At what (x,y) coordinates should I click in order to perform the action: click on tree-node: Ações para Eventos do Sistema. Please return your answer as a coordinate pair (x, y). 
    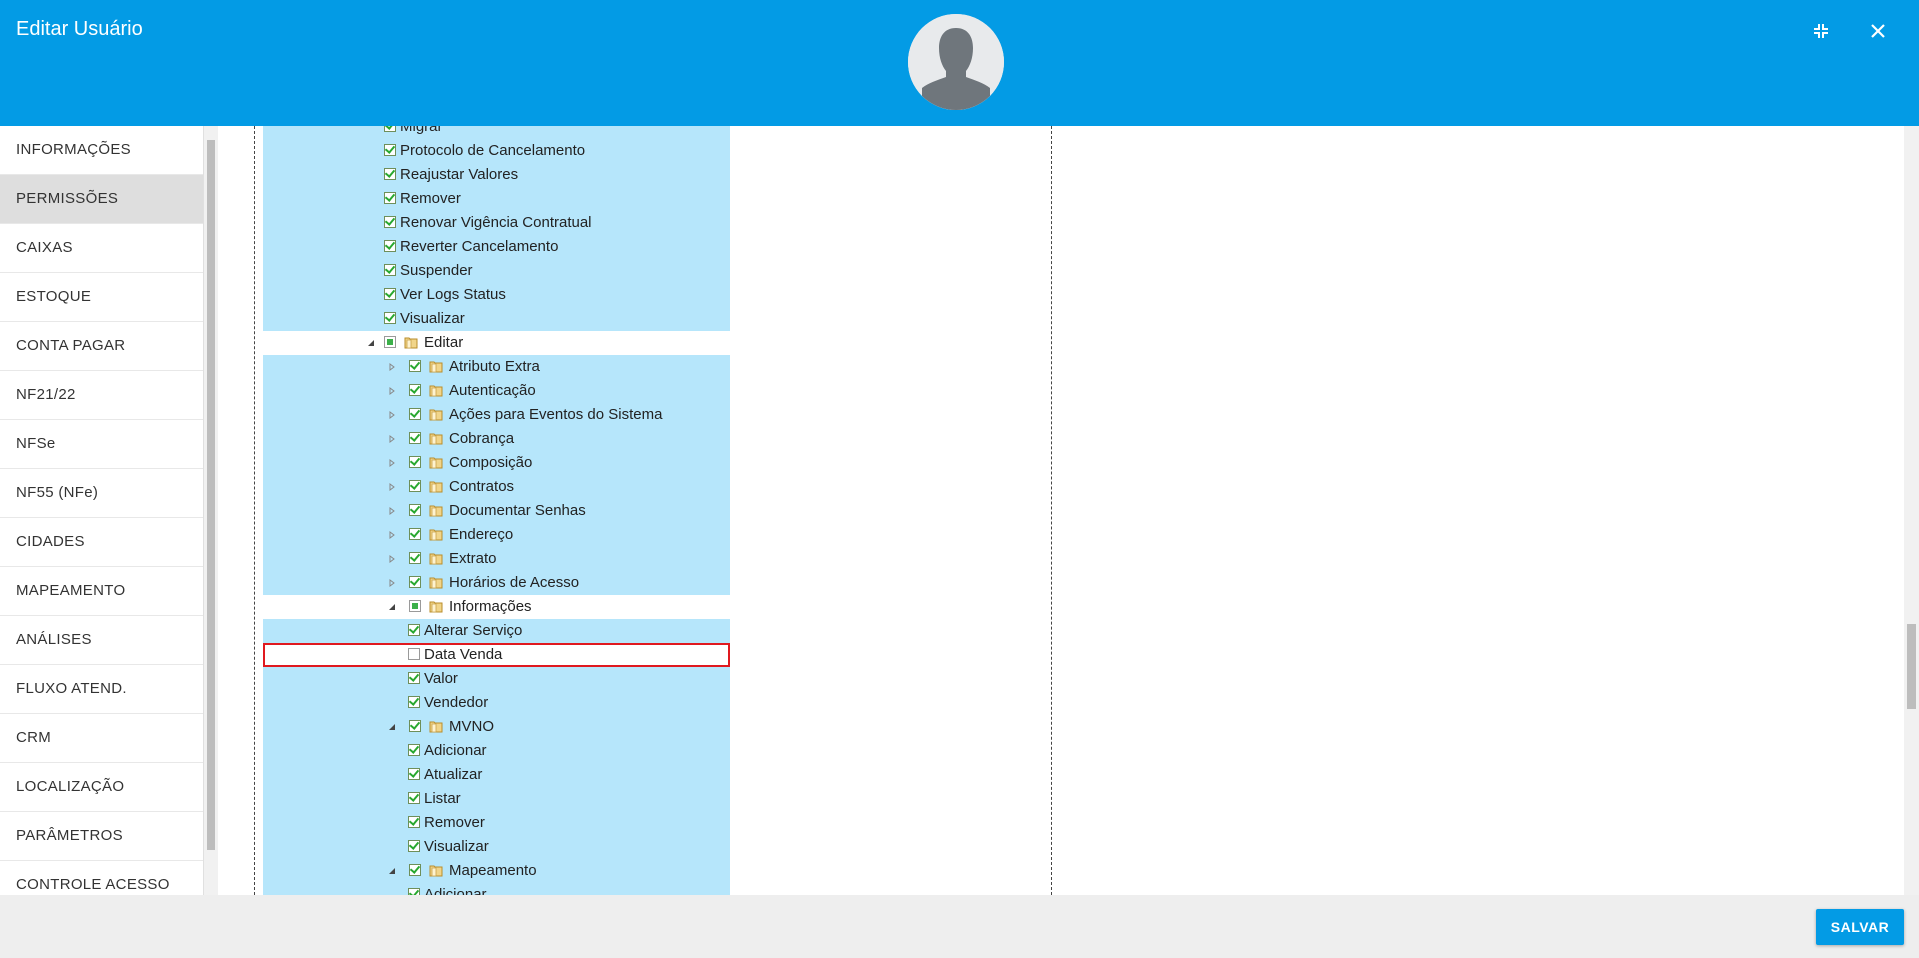
    Looking at the image, I should click on (496, 415).